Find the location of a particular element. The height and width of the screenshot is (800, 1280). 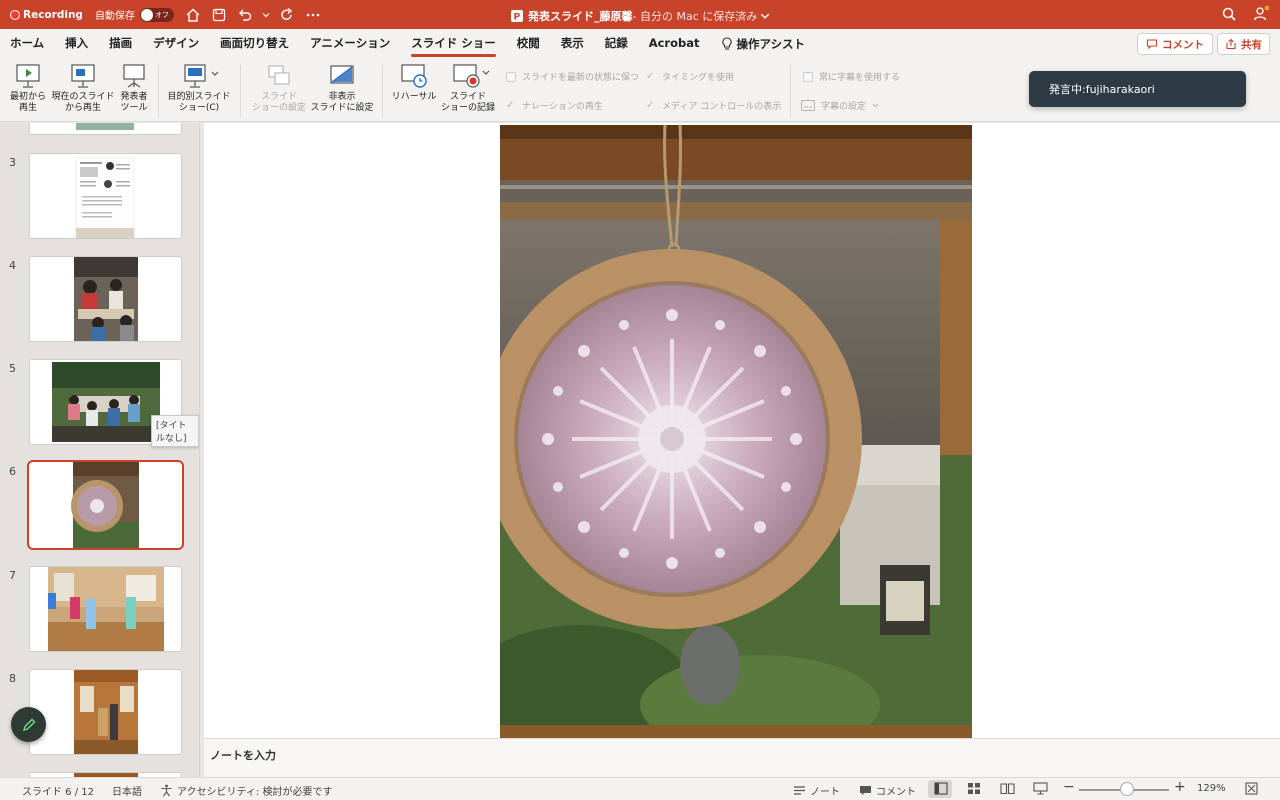

tab-tell-me: 操作アシスト is located at coordinates (763, 44).